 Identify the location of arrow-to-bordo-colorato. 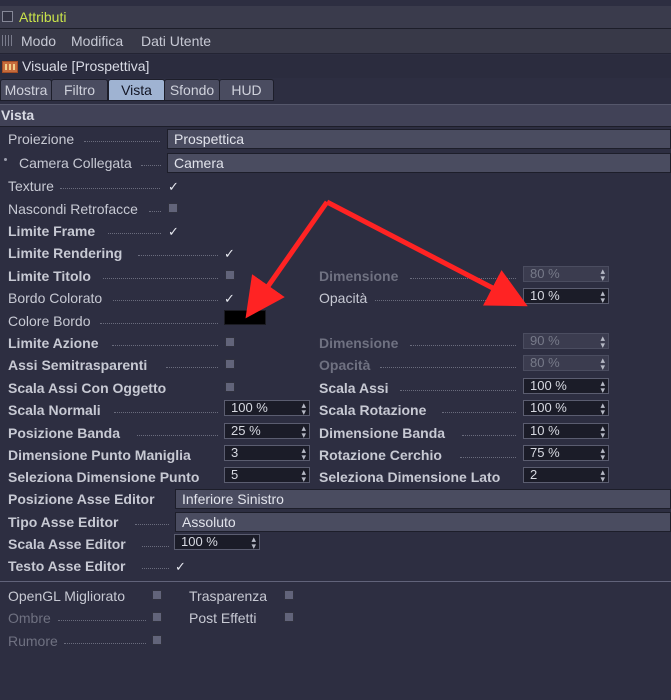
(287, 259).